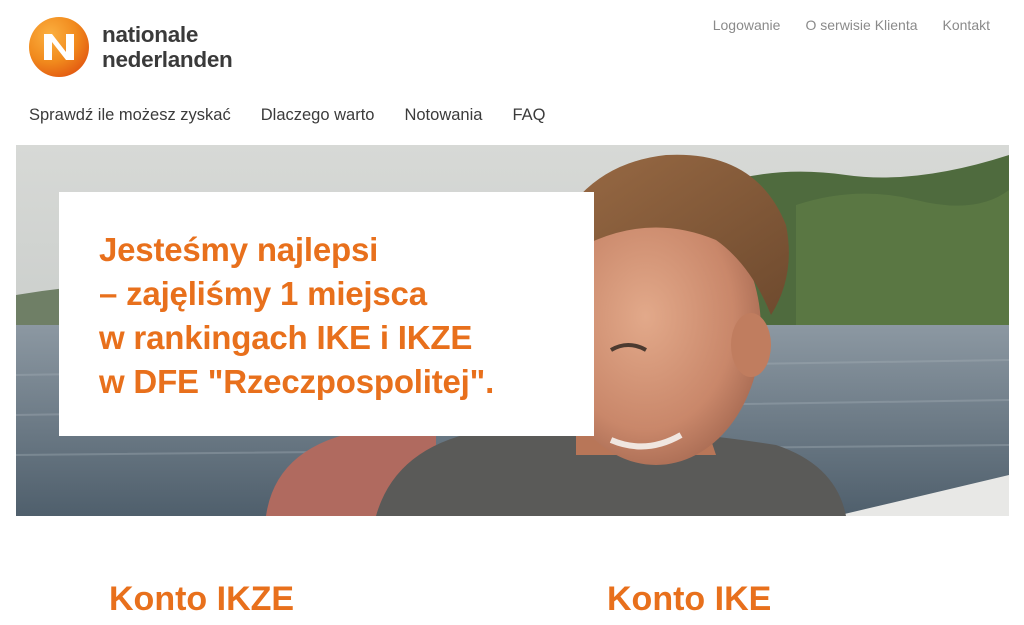 This screenshot has width=1024, height=625. Describe the element at coordinates (443, 115) in the screenshot. I see `nav-item-quotes: Notowania` at that location.